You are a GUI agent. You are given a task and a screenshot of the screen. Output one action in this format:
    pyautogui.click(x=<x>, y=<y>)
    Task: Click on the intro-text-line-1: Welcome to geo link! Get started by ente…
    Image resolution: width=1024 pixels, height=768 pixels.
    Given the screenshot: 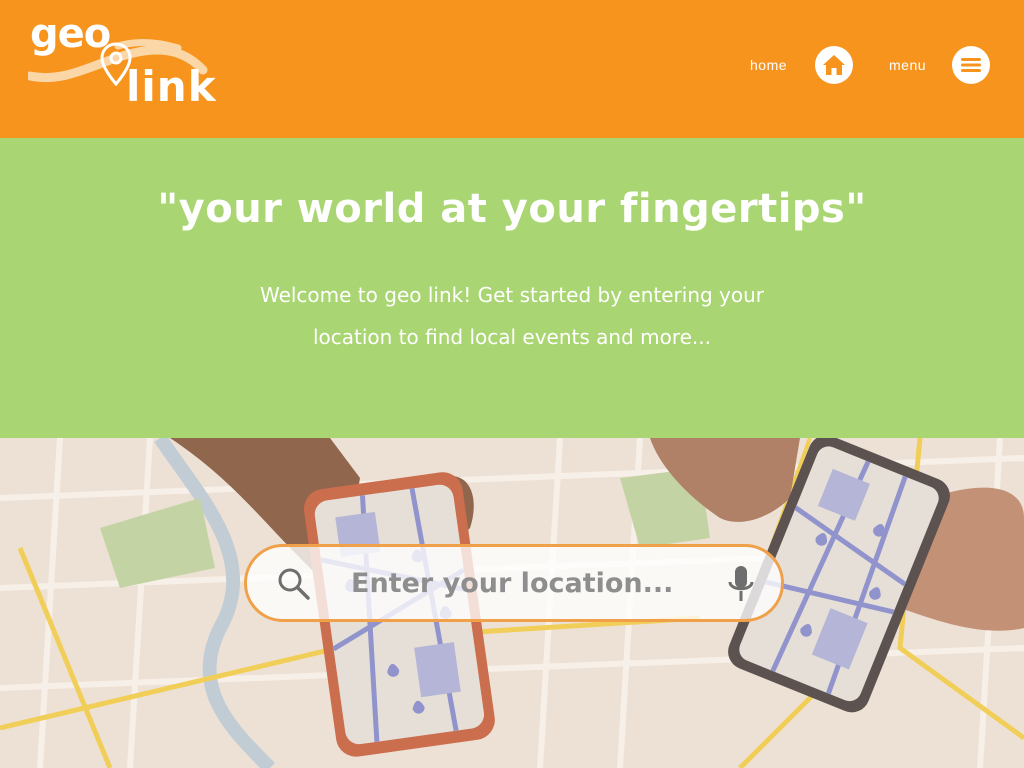 What is the action you would take?
    pyautogui.click(x=512, y=295)
    